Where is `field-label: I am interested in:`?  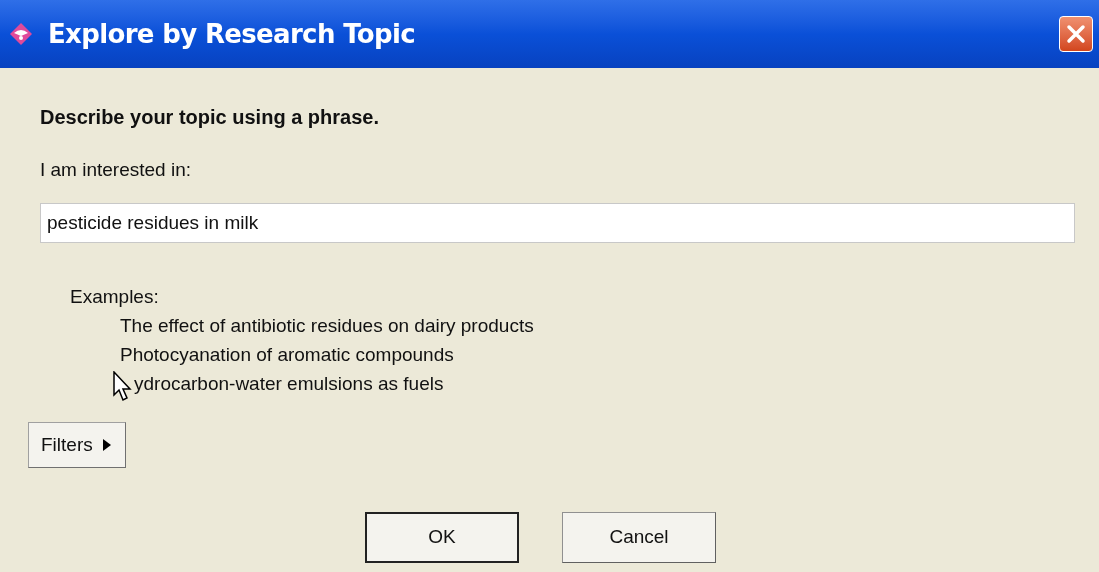 field-label: I am interested in: is located at coordinates (116, 170).